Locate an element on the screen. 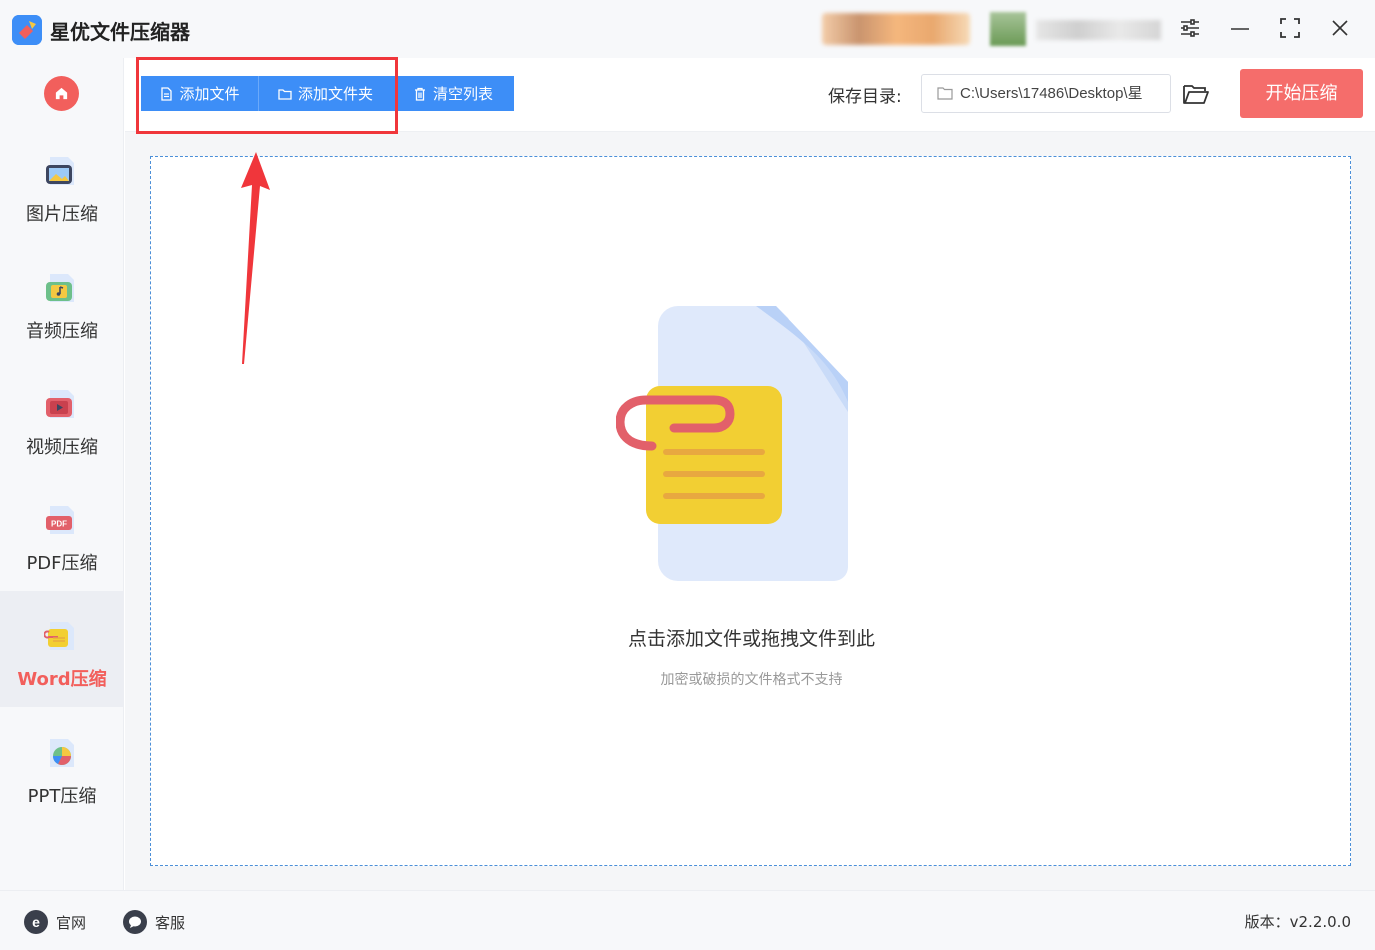  sidebar-item-audio: 音频压缩 is located at coordinates (62, 301).